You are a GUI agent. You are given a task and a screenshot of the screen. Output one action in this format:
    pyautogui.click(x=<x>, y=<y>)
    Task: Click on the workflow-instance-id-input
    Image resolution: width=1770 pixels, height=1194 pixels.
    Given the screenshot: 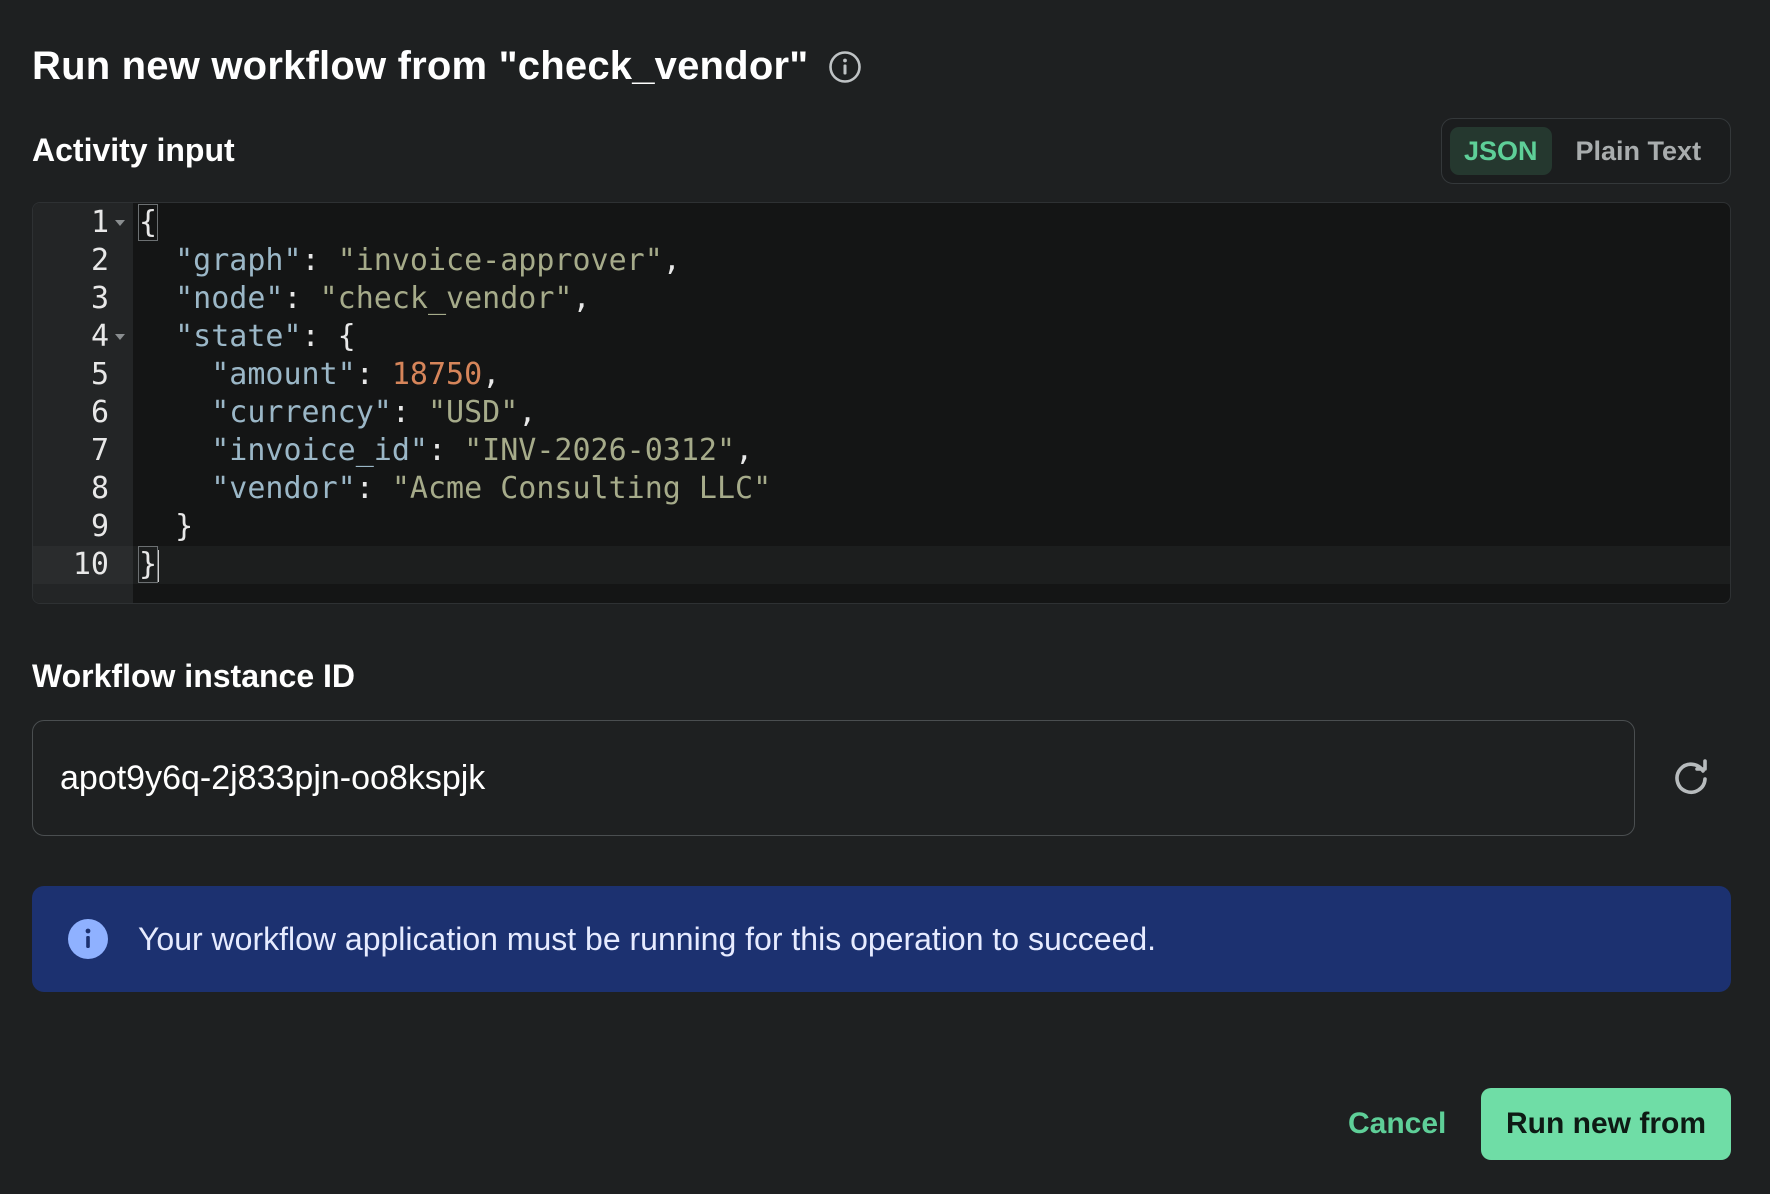 What is the action you would take?
    pyautogui.click(x=833, y=778)
    